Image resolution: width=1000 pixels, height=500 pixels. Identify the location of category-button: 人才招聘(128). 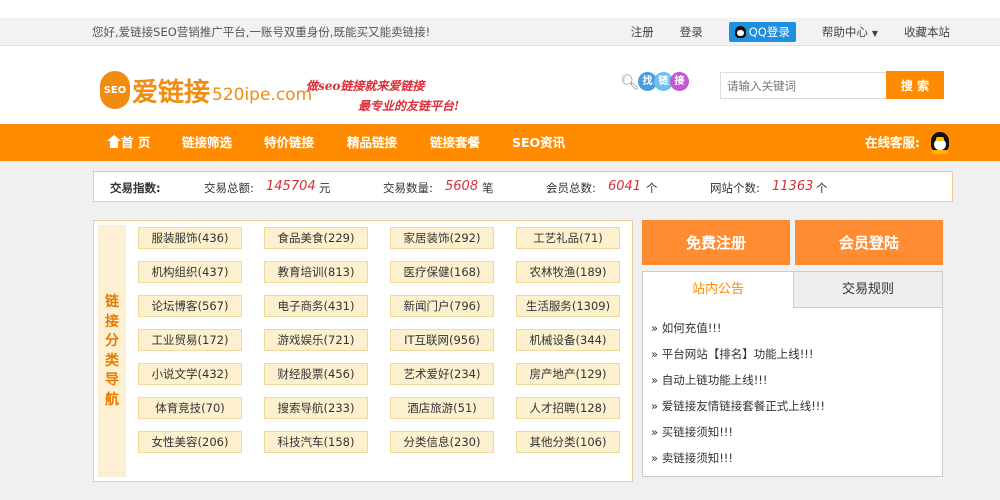
(568, 408).